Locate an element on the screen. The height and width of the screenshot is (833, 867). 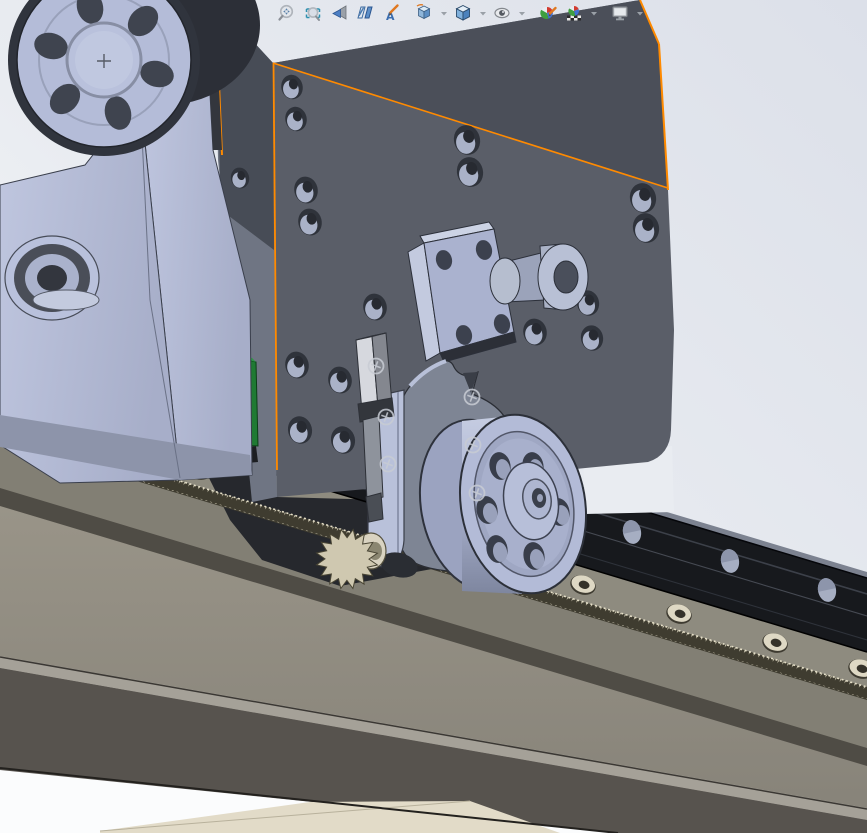
shaded-cube-icon is located at coordinates (463, 12).